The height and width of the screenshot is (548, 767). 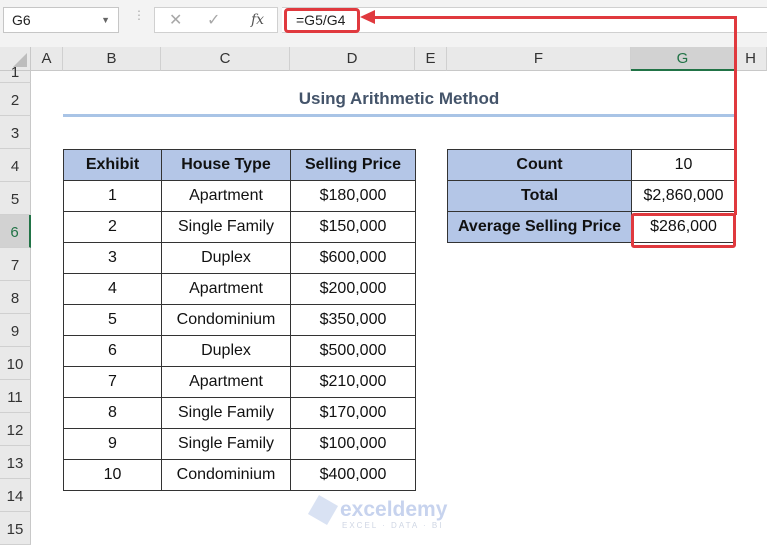 I want to click on row-header-15: 15, so click(x=15, y=528).